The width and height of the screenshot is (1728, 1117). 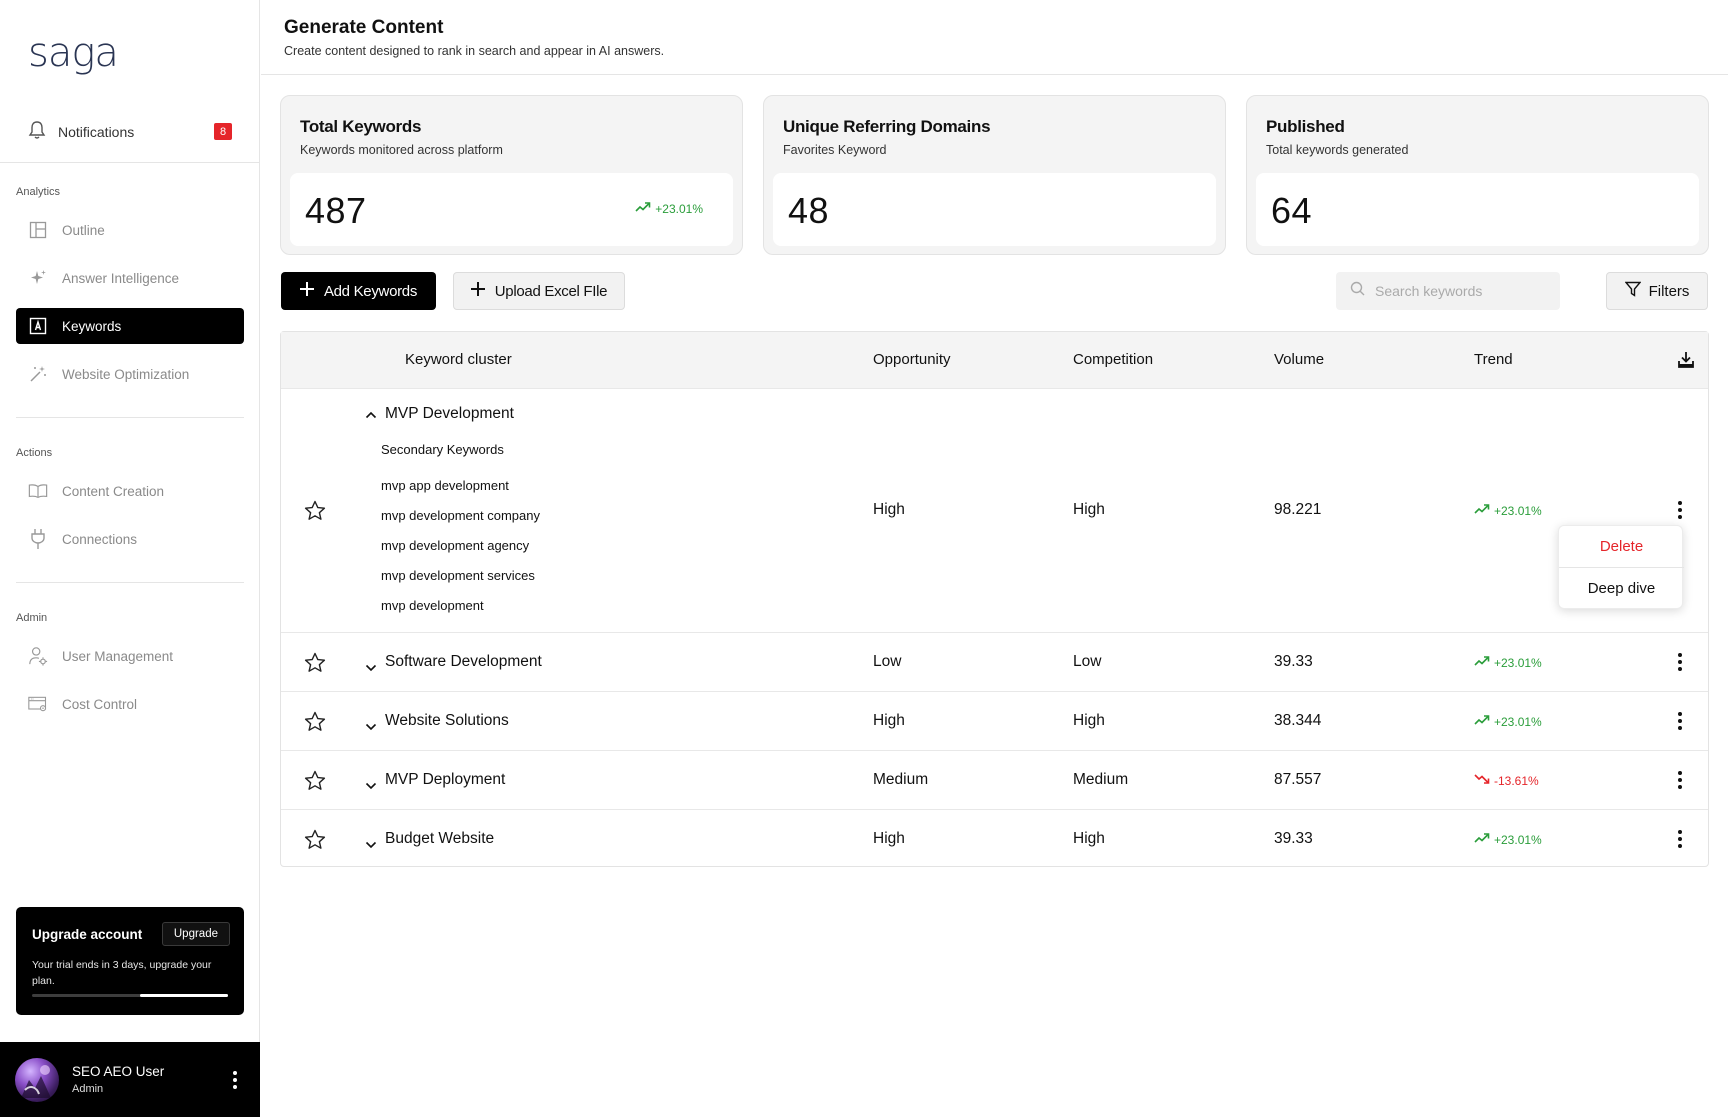 What do you see at coordinates (371, 415) in the screenshot?
I see `chevron-up-icon` at bounding box center [371, 415].